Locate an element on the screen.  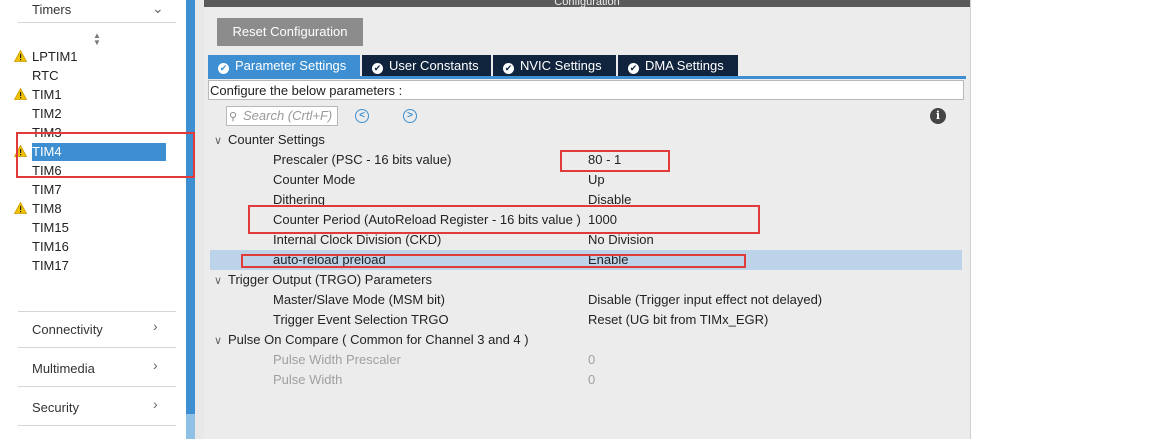
panel-title: Configuration is located at coordinates (587, 3).